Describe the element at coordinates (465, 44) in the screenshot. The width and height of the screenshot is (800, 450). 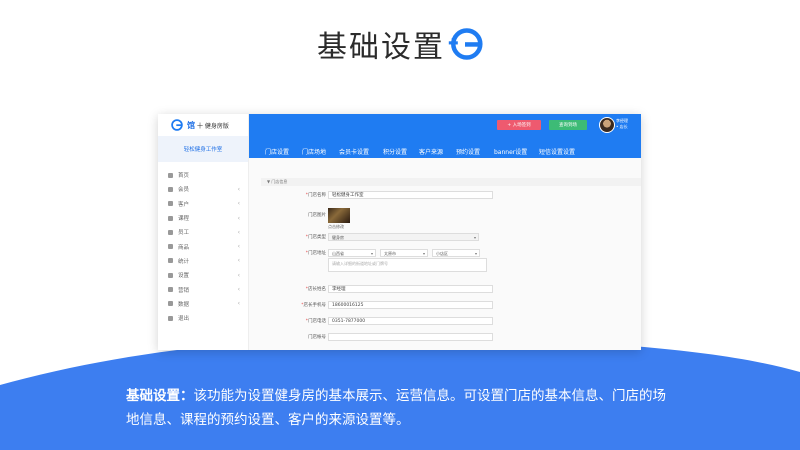
I see `brand-logo-icon` at that location.